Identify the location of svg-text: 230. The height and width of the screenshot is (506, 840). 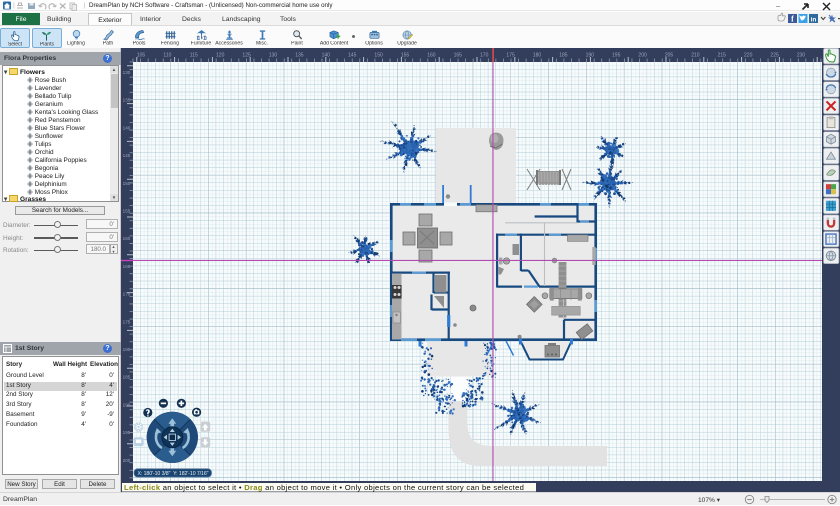
(801, 55).